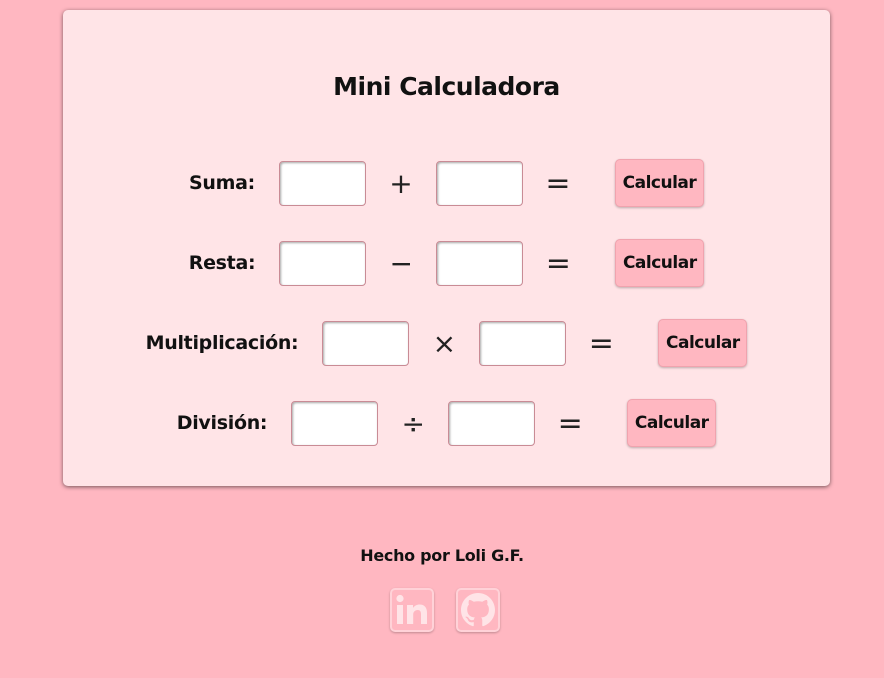  I want to click on division-label: División:, so click(222, 423).